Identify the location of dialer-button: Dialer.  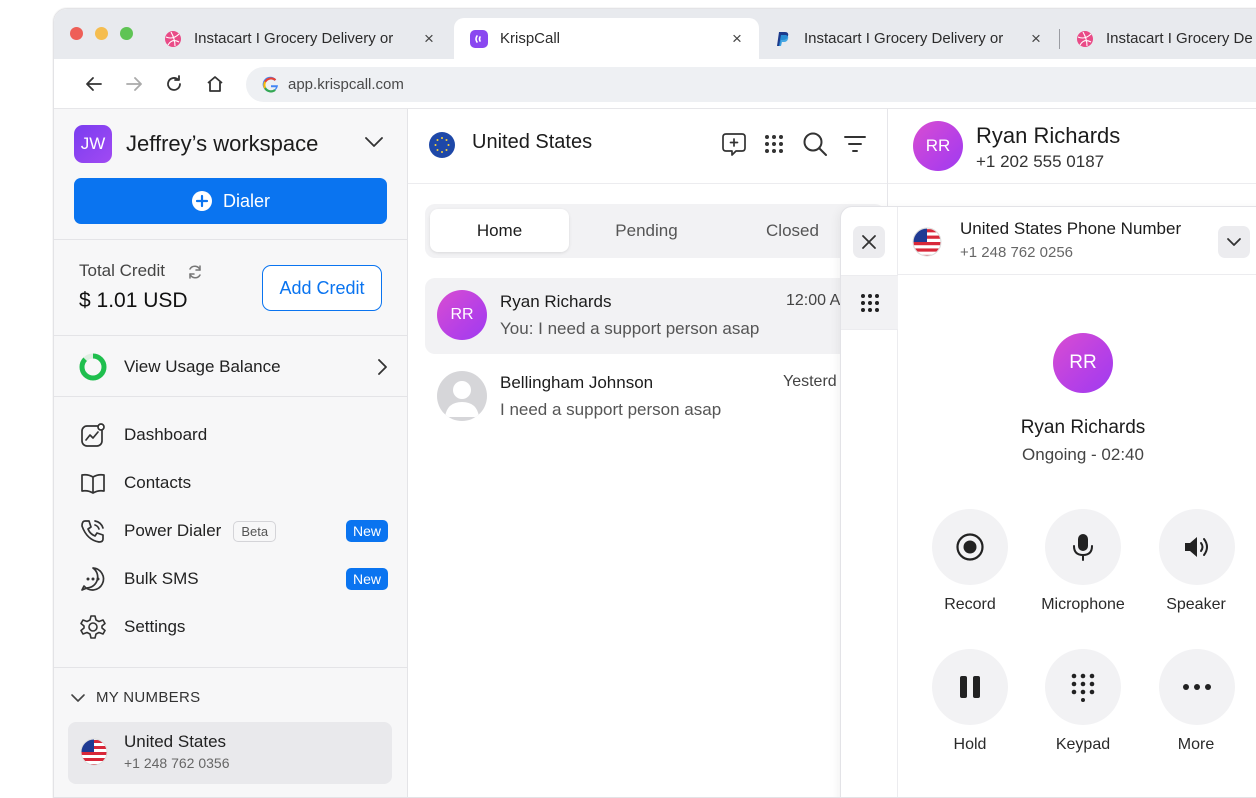
(230, 201).